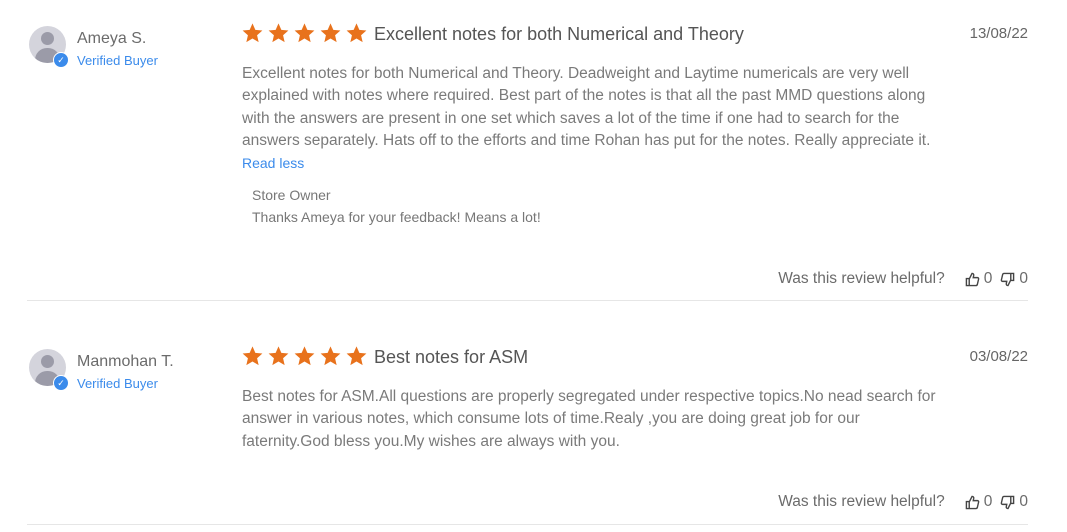 The image size is (1067, 532). What do you see at coordinates (291, 195) in the screenshot?
I see `reply-author: Store Owner` at bounding box center [291, 195].